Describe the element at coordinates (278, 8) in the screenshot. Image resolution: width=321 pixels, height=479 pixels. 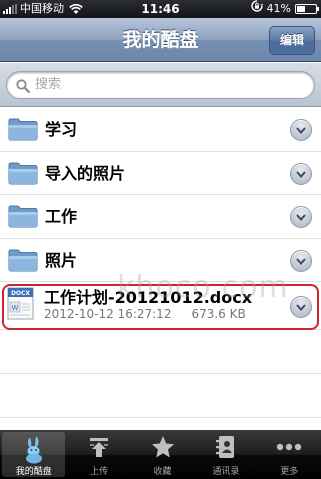
I see `battery-percent: 41%` at that location.